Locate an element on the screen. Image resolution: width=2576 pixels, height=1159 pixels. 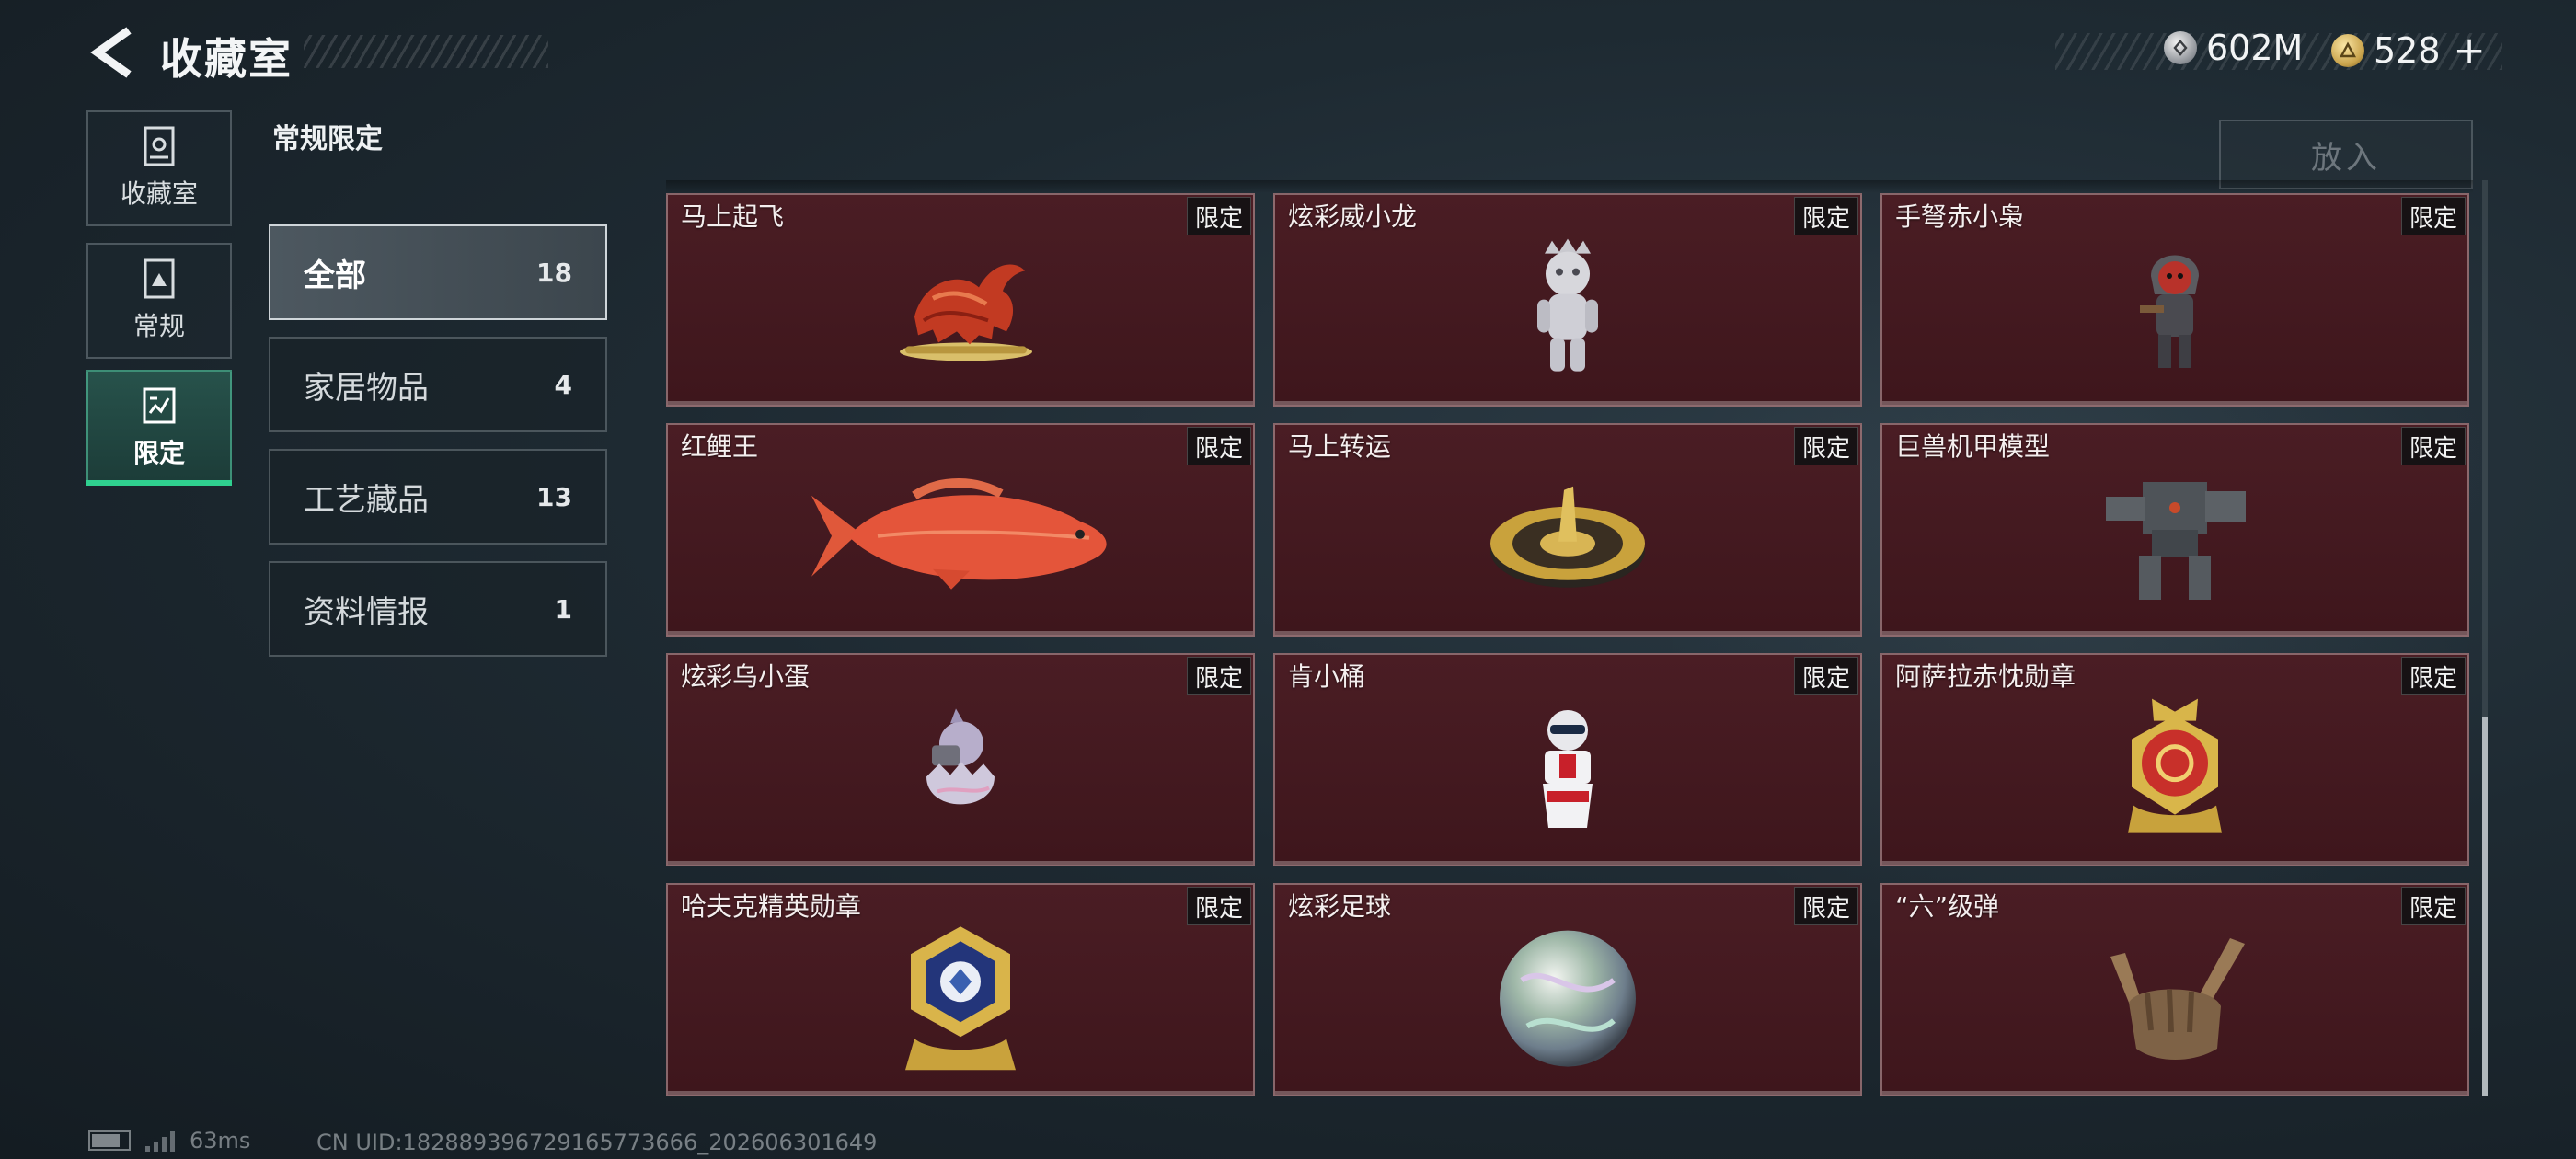
filter-name: 资料情报 is located at coordinates (366, 612).